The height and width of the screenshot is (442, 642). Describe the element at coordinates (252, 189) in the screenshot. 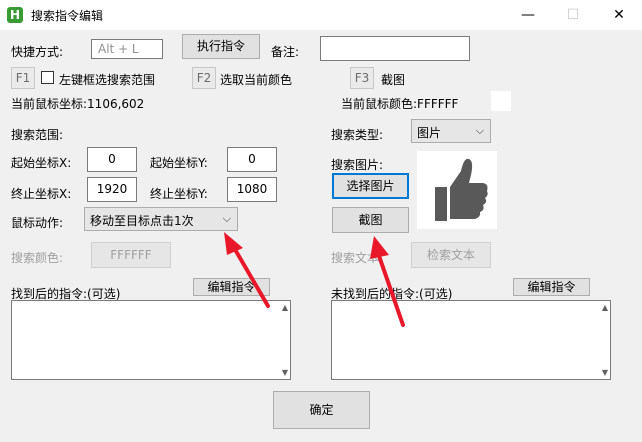

I see `end-y-input: 1080` at that location.